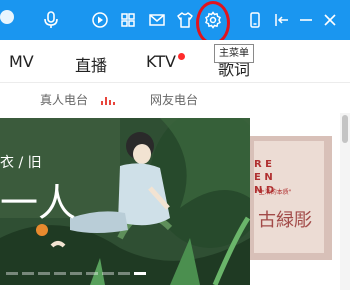  I want to click on collapse-icon, so click(282, 20).